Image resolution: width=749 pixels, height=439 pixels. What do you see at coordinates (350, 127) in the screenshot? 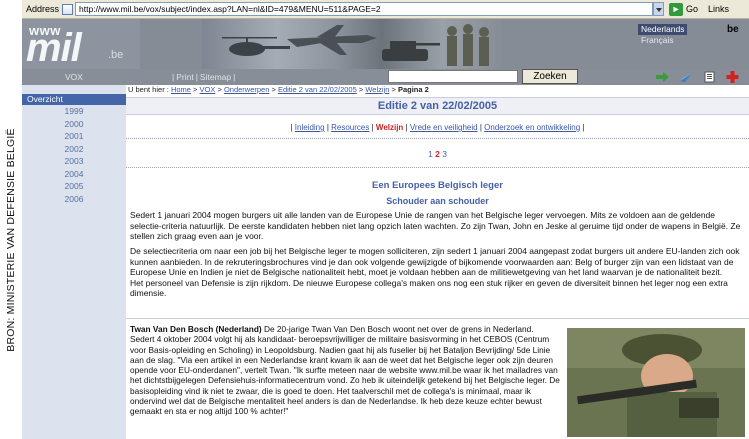
I see `topic-resources: Resources` at bounding box center [350, 127].